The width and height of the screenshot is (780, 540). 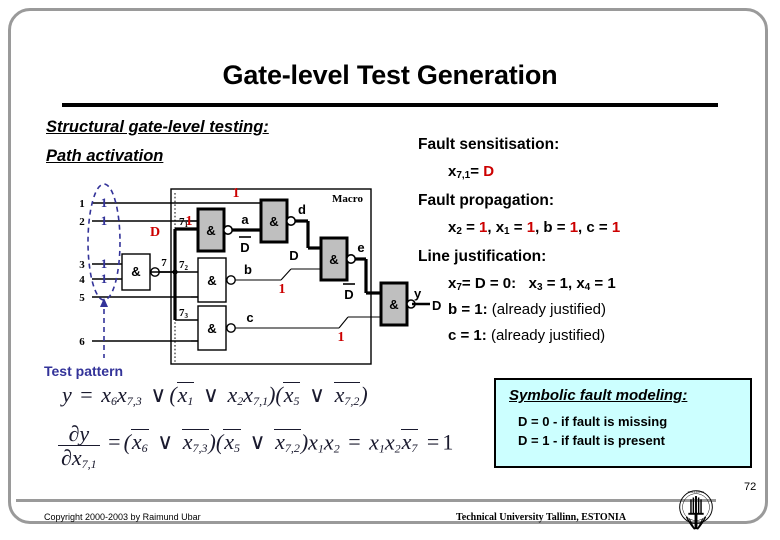 What do you see at coordinates (489, 144) in the screenshot?
I see `fault-sensitisation-heading: Fault sensitisation:` at bounding box center [489, 144].